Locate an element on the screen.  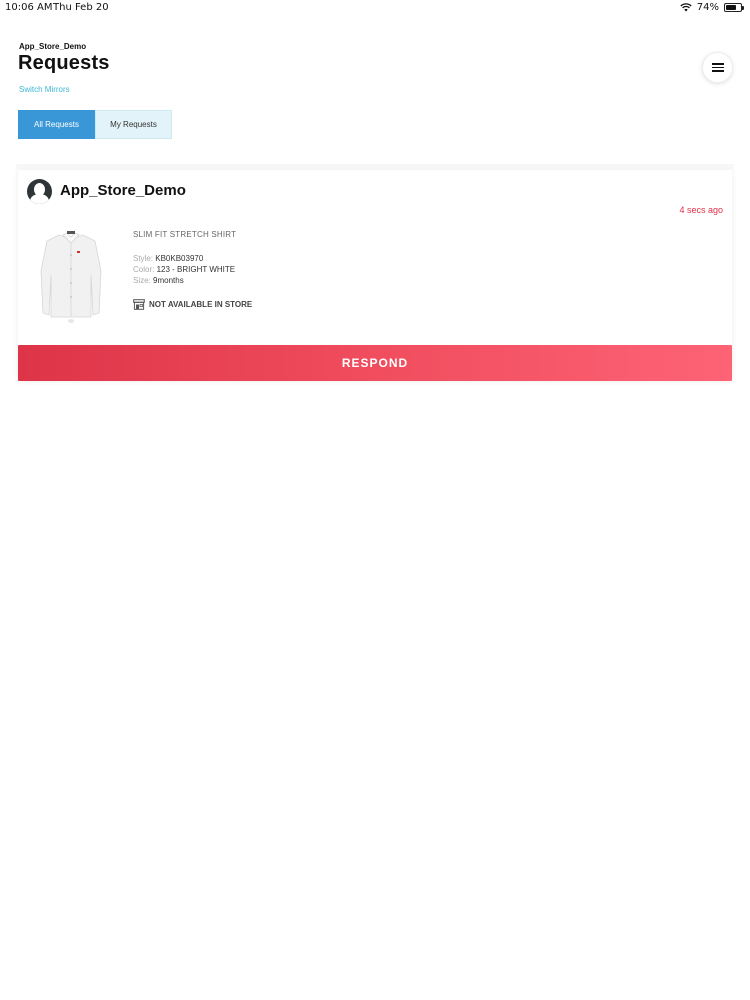
request-store-name: App_Store_Demo is located at coordinates (123, 190).